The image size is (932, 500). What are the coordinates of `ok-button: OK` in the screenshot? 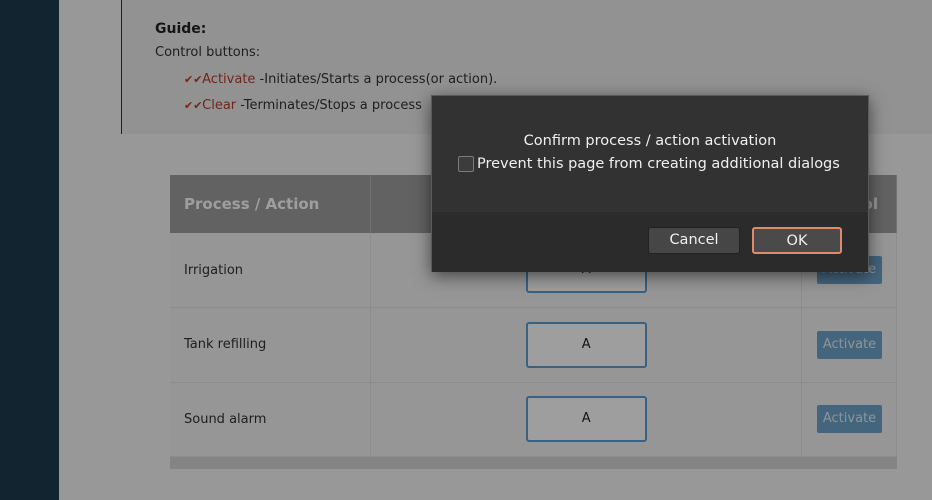 It's located at (797, 240).